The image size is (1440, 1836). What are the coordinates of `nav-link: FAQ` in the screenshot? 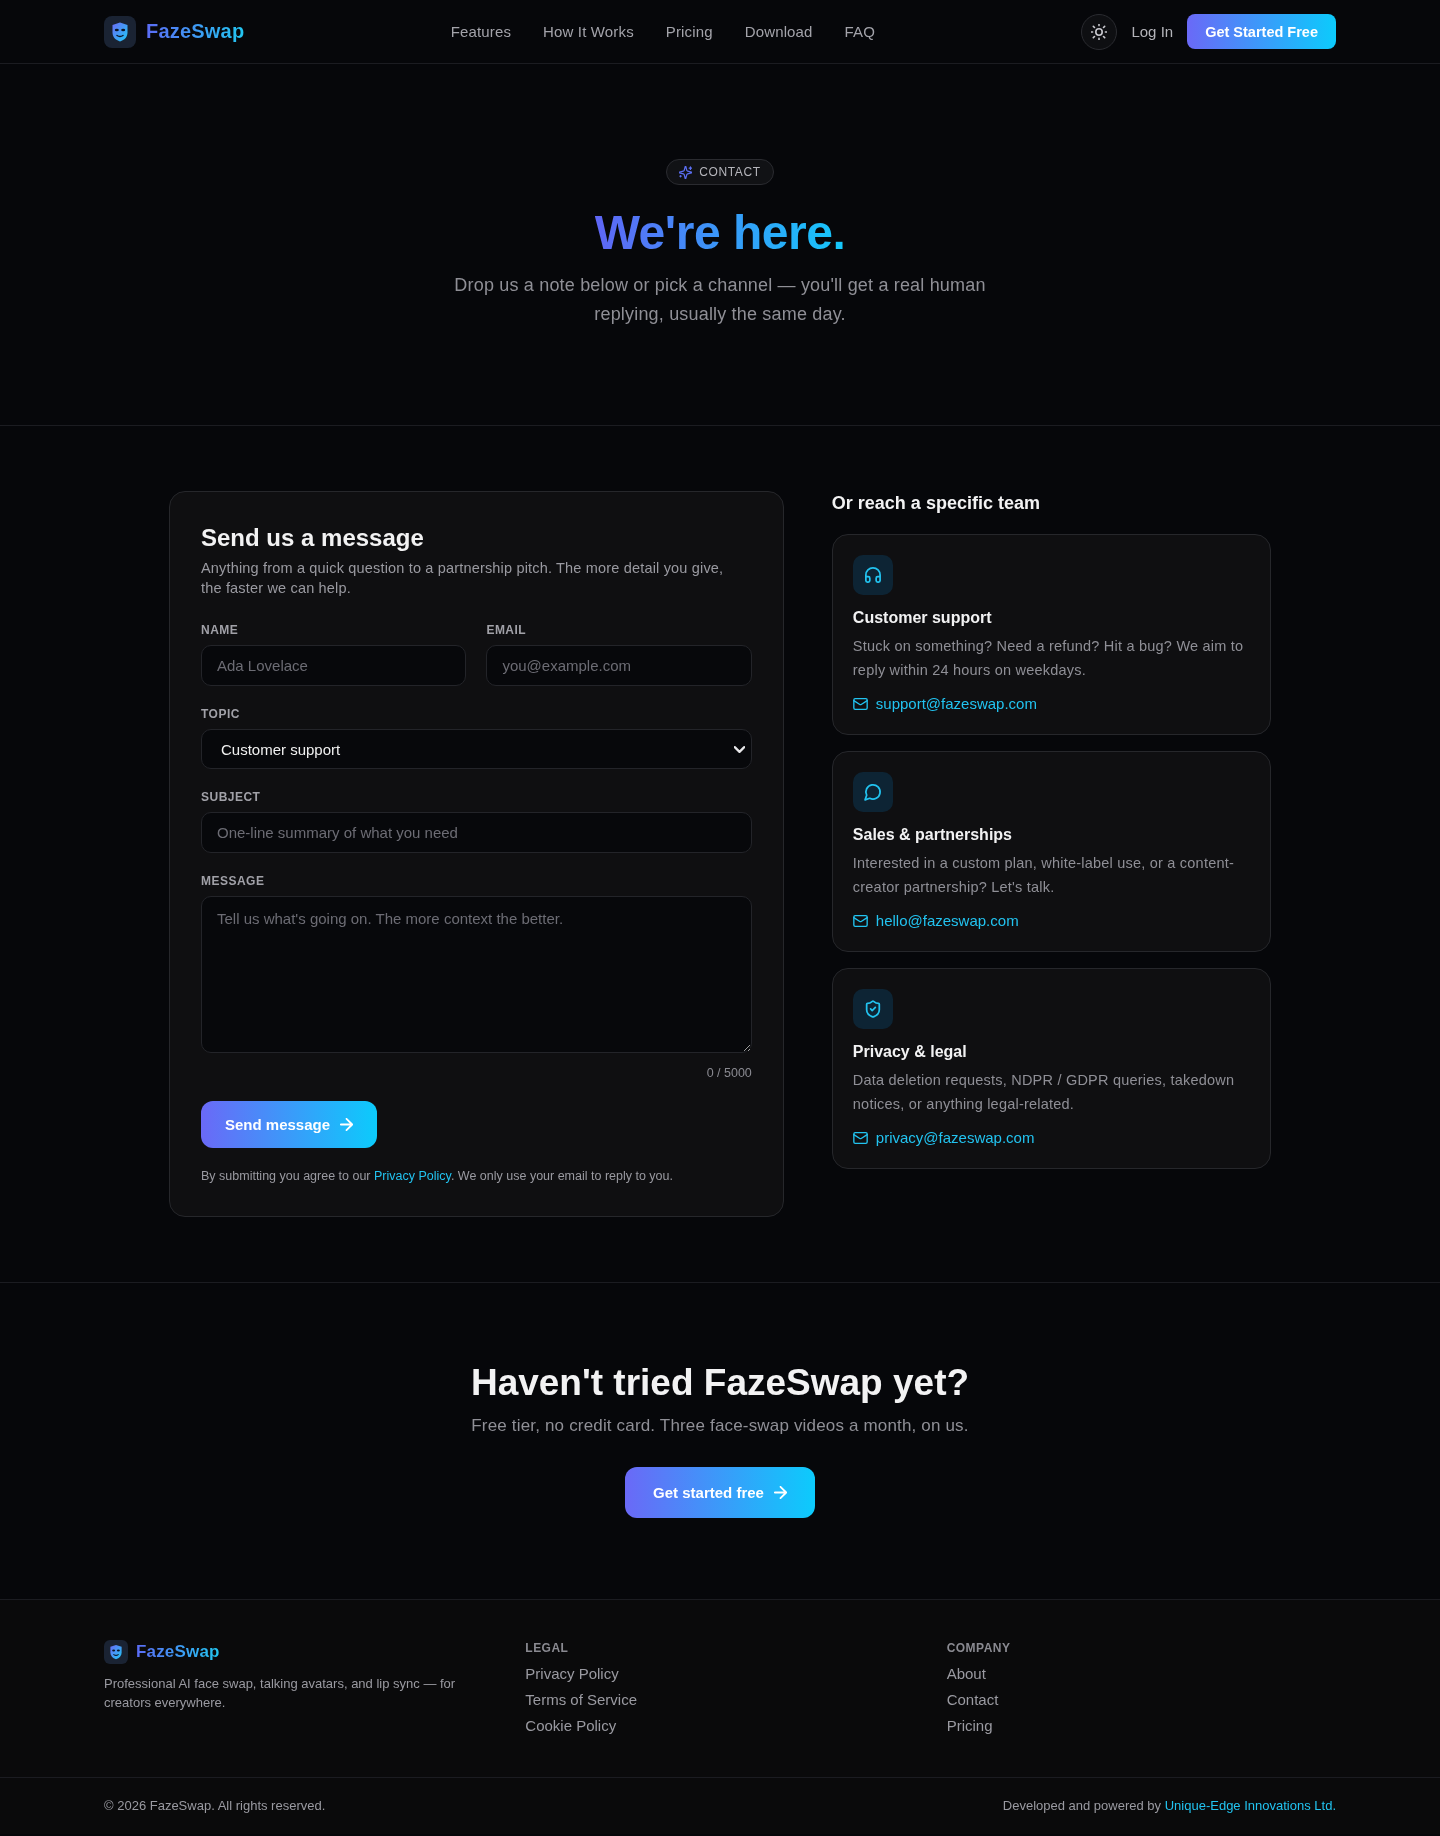 It's located at (860, 31).